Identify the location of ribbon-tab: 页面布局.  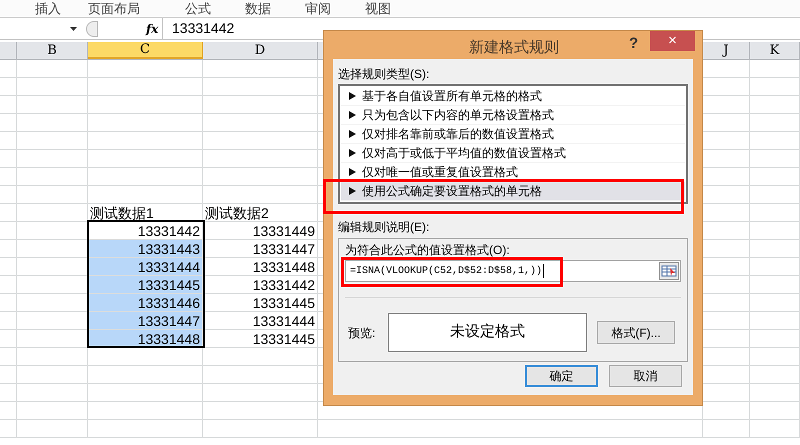
(118, 8).